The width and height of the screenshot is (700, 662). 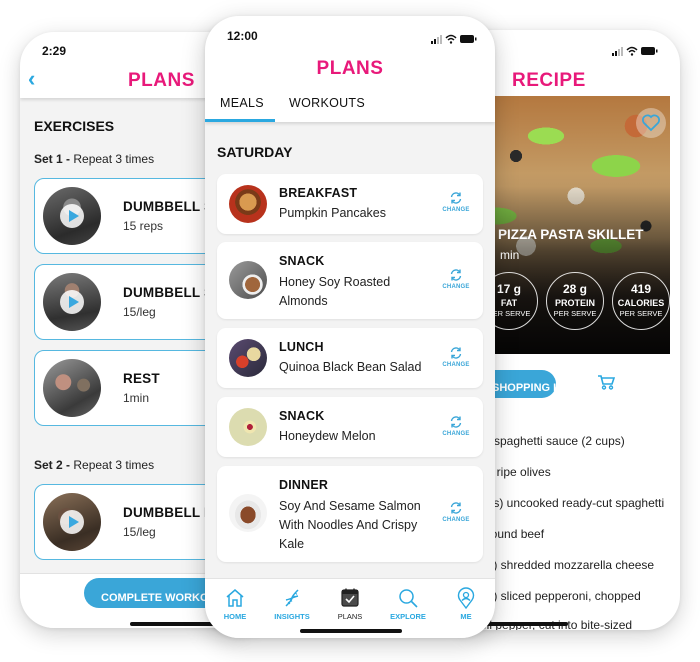 I want to click on favorite-button, so click(x=651, y=123).